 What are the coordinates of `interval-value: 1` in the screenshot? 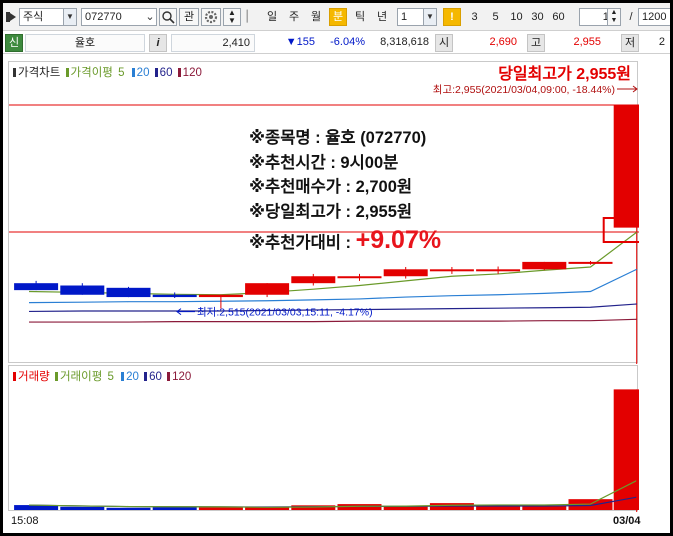 It's located at (404, 17).